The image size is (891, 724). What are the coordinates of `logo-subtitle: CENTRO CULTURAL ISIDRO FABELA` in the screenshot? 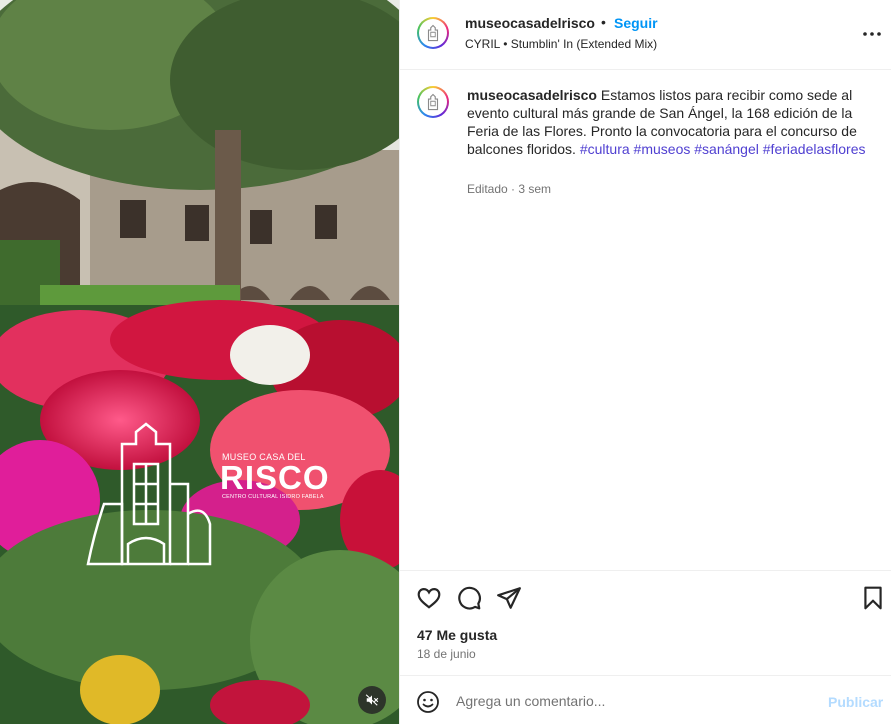 It's located at (273, 497).